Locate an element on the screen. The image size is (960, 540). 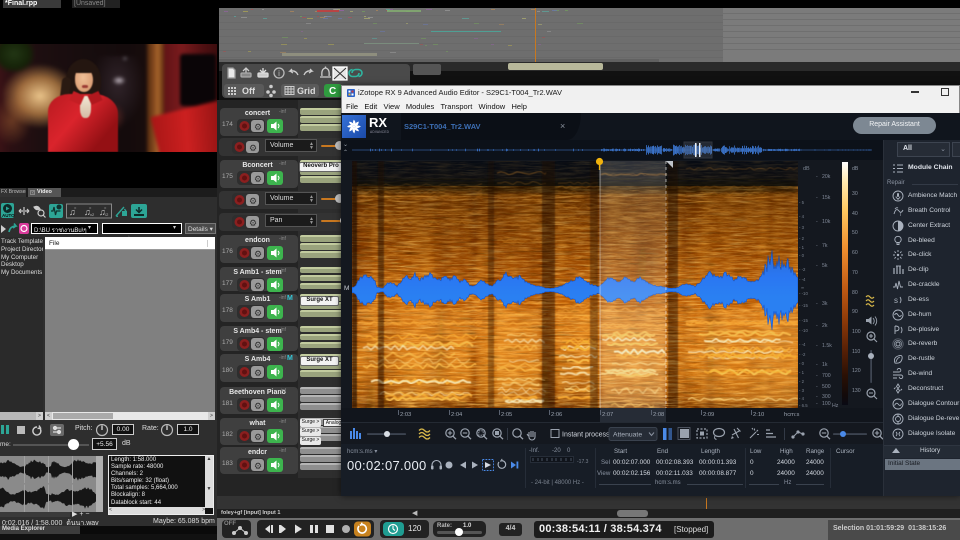
svg-text: Attenuate is located at coordinates (627, 435).